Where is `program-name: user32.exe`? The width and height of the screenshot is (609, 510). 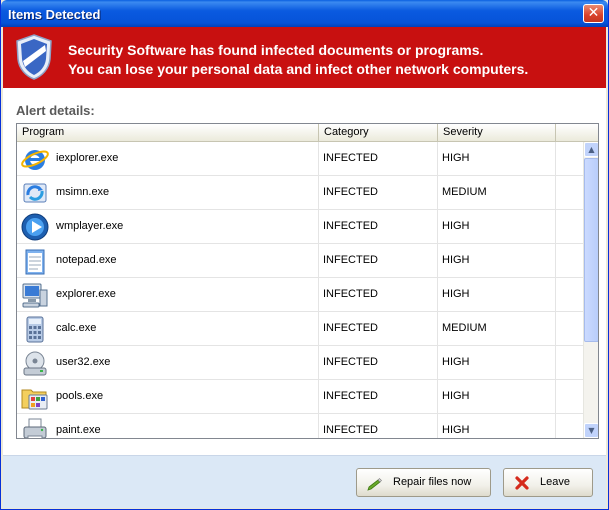 program-name: user32.exe is located at coordinates (83, 362).